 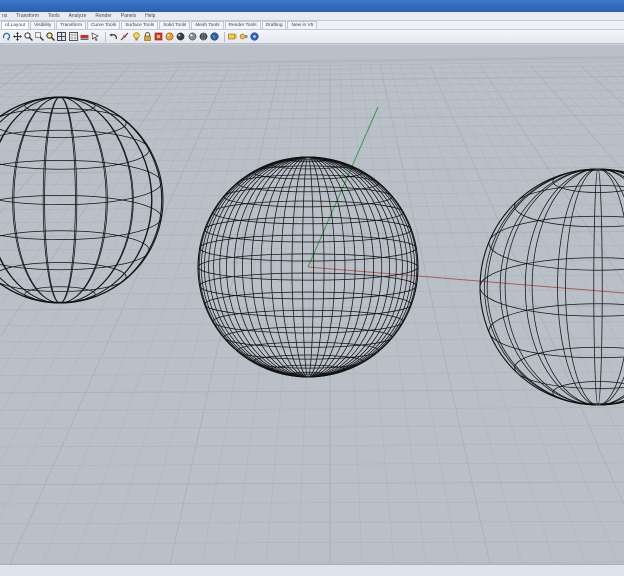 I want to click on ghosted-icon, so click(x=192, y=37).